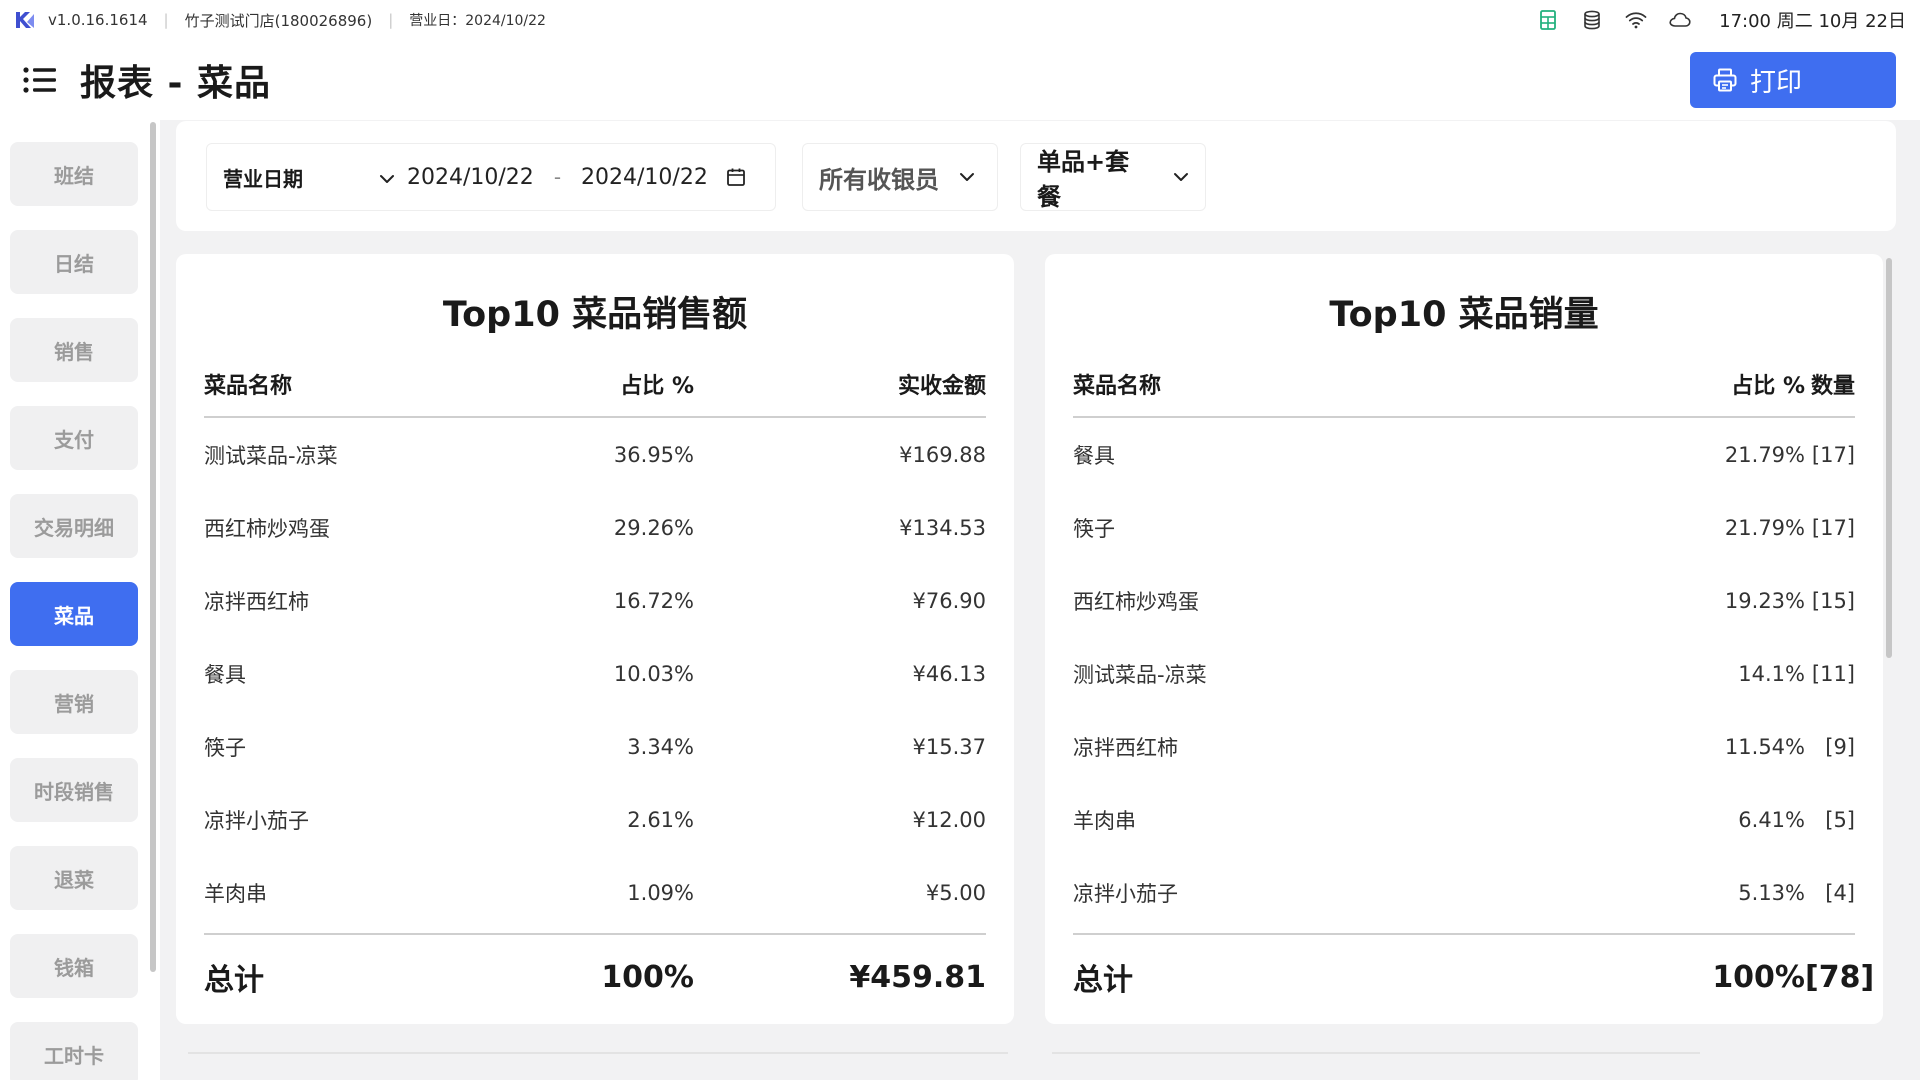  Describe the element at coordinates (653, 600) in the screenshot. I see `share-percent: 16.72%` at that location.